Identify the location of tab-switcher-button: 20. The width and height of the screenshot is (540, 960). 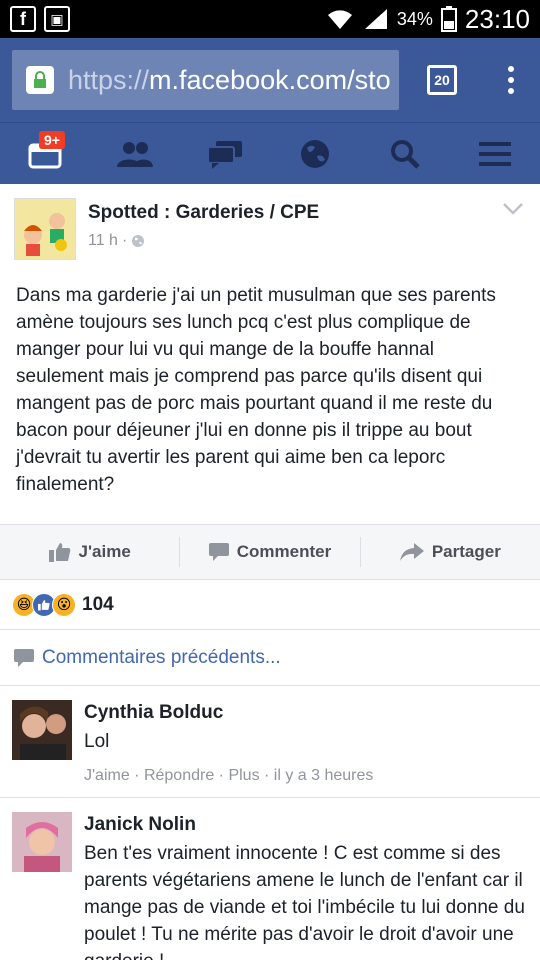
(442, 80).